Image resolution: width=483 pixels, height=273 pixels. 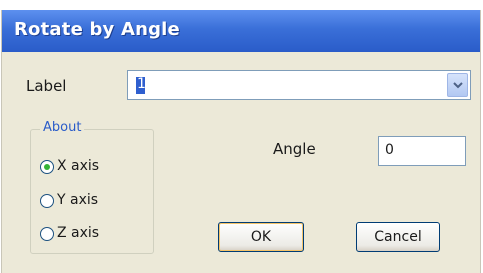 I want to click on radio-selected-dot, so click(x=47, y=167).